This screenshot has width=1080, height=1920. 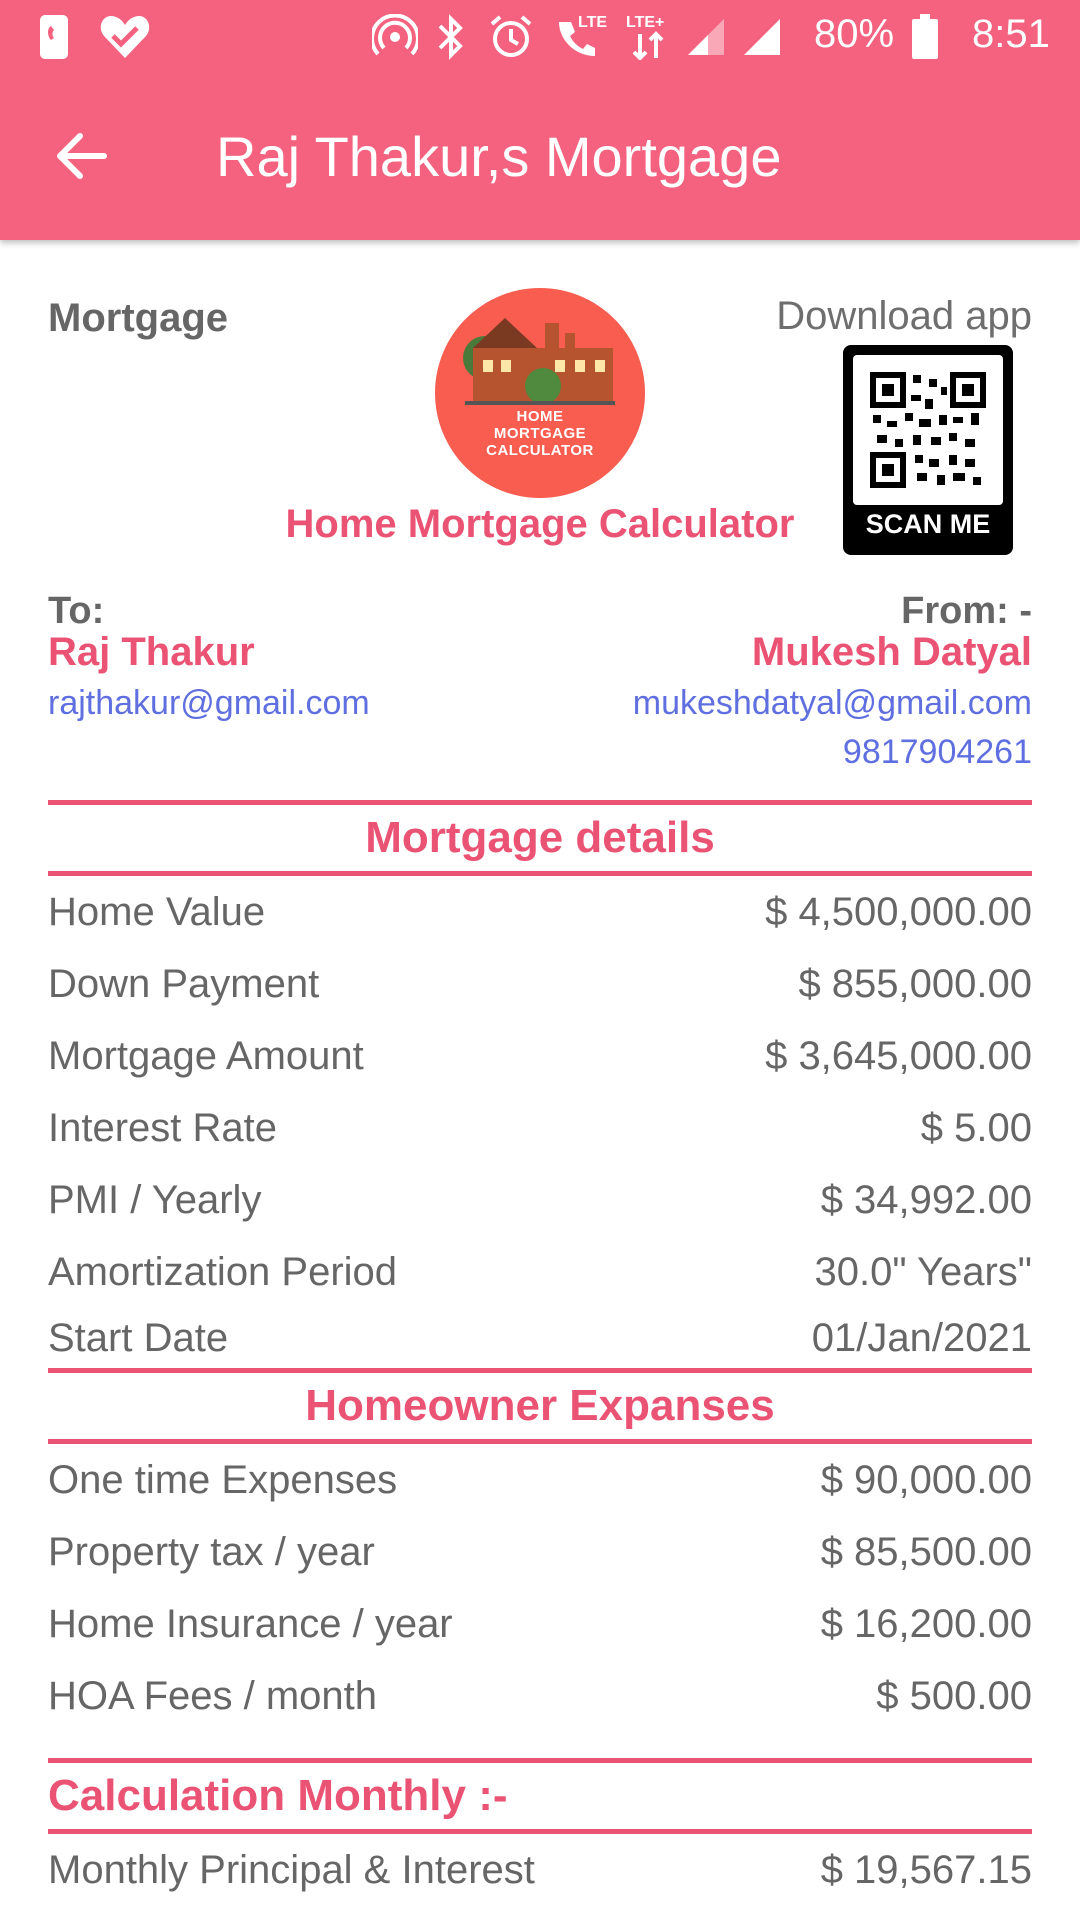 I want to click on mortgage-label: Mortgage, so click(x=138, y=318).